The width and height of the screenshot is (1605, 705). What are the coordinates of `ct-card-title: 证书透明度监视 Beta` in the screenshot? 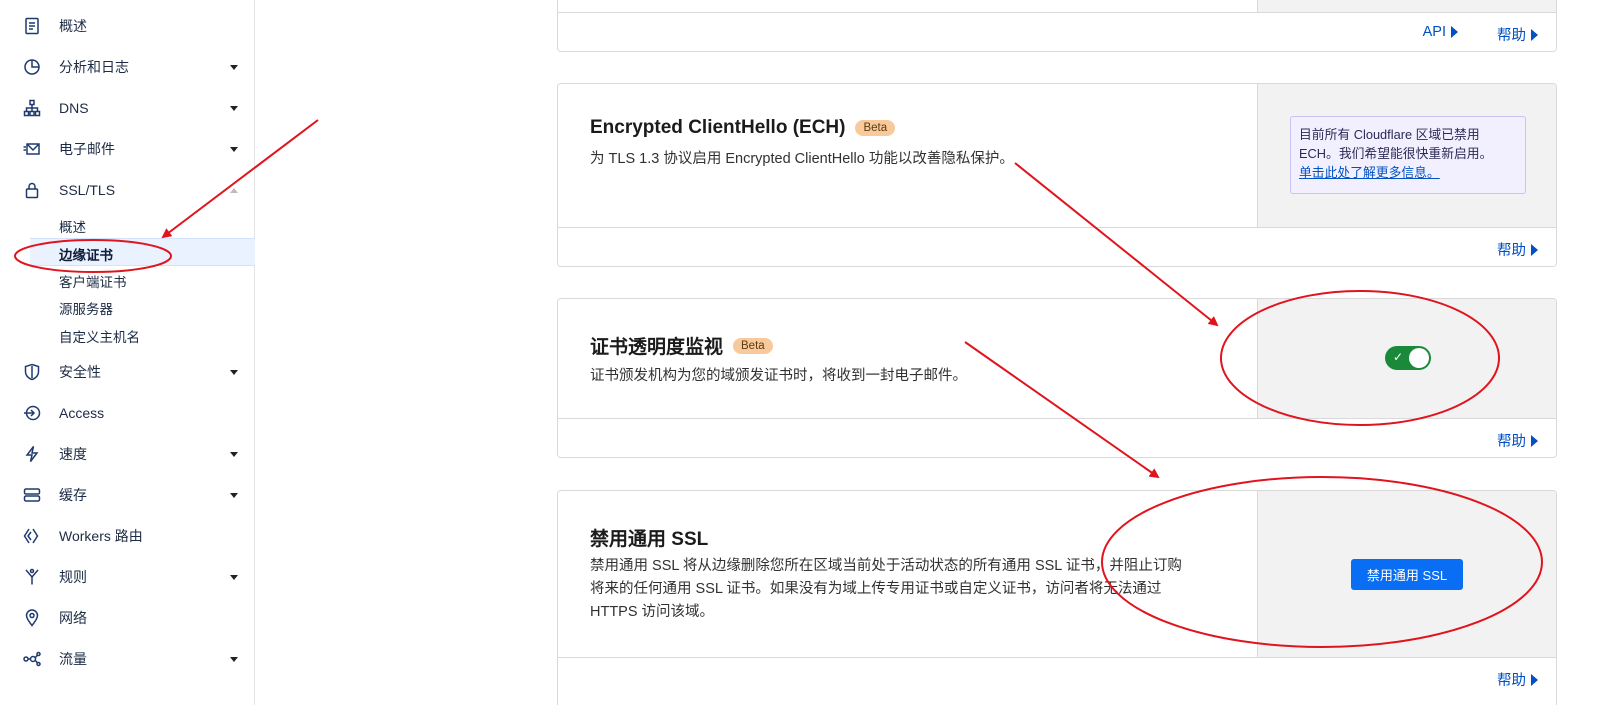 It's located at (681, 345).